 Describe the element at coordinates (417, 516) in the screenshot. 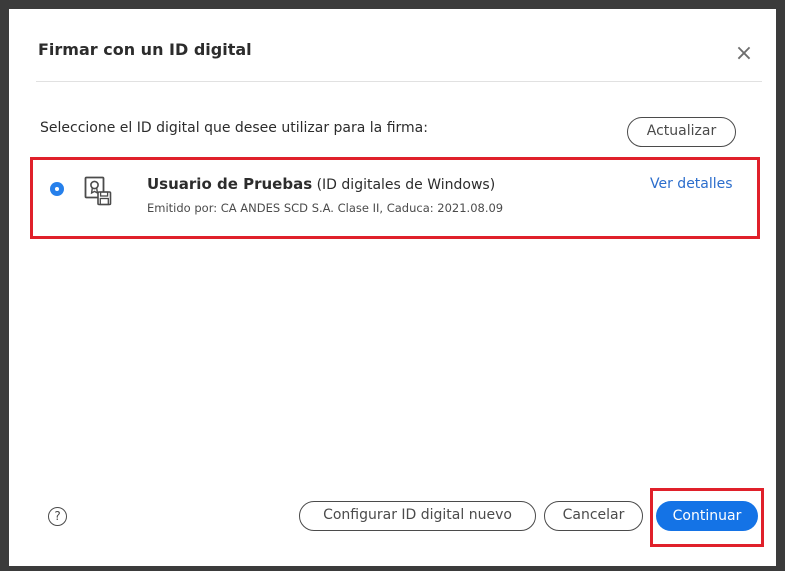

I see `configure-new-id-button: Configurar ID digital nuevo` at that location.